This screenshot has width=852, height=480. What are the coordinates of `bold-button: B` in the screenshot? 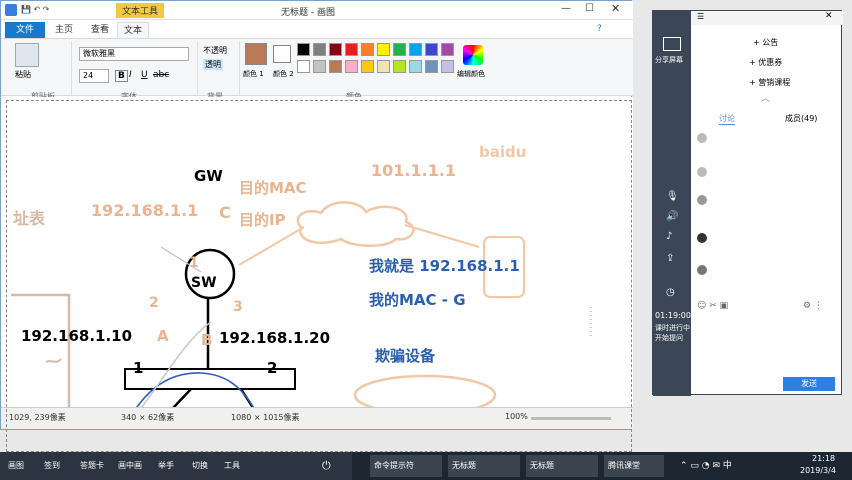 It's located at (121, 76).